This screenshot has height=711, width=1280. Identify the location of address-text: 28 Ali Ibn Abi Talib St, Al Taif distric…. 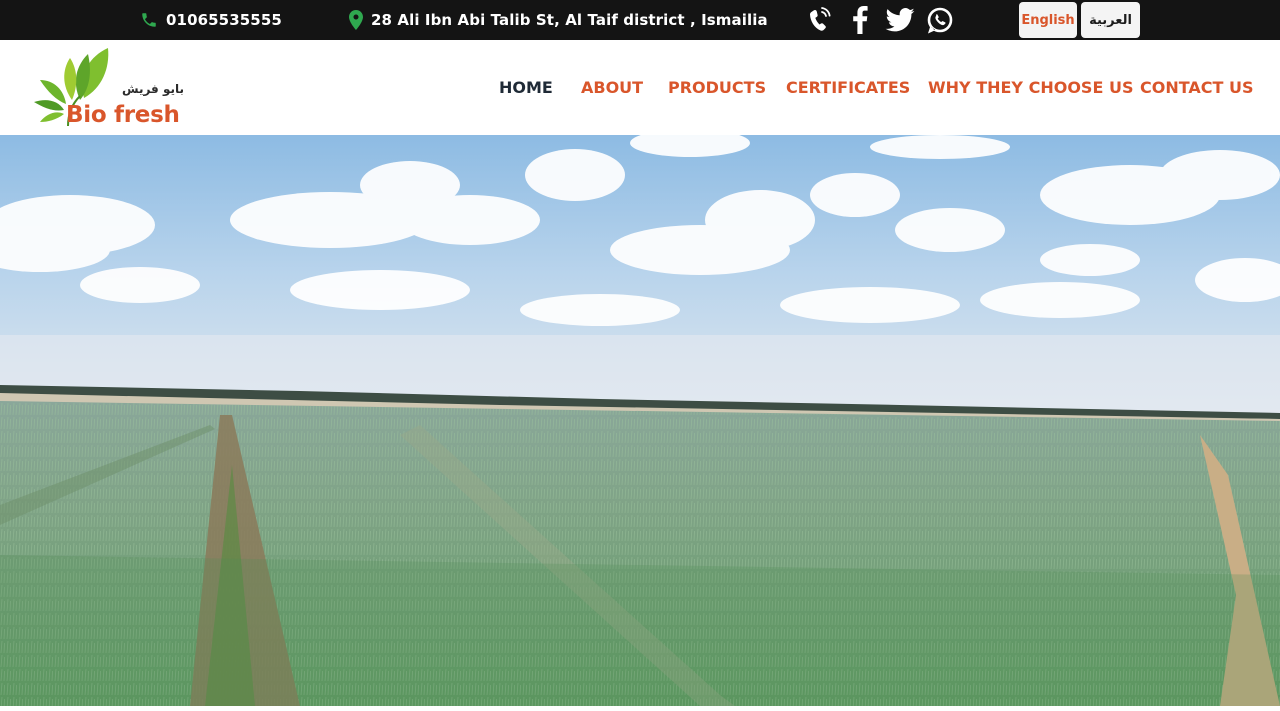
(569, 20).